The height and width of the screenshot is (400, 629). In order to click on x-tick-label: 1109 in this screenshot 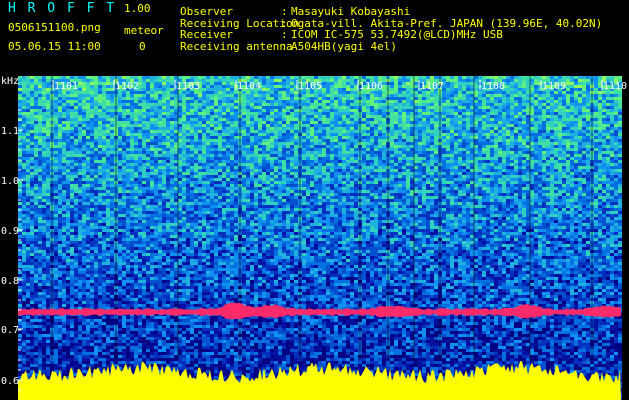, I will do `click(554, 86)`.